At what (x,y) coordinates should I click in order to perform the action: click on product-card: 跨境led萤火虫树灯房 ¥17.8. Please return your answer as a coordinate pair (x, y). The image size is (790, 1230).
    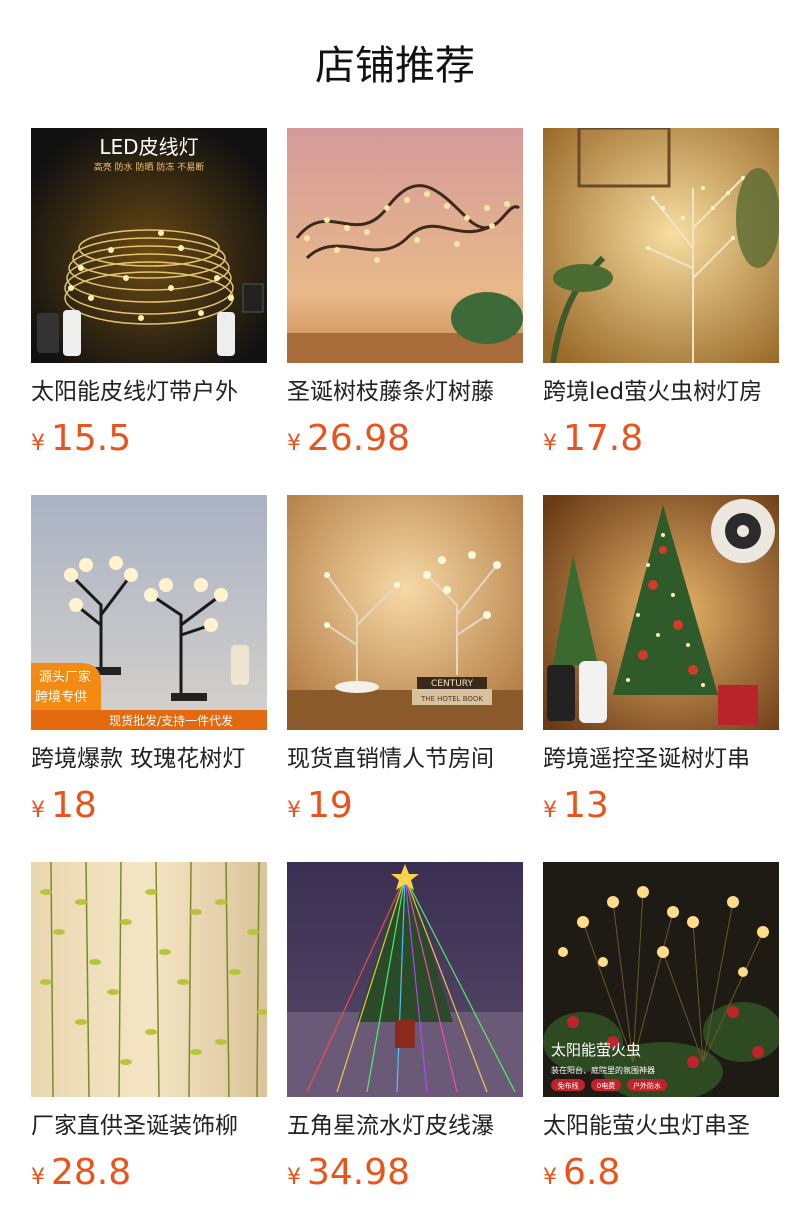
    Looking at the image, I should click on (661, 294).